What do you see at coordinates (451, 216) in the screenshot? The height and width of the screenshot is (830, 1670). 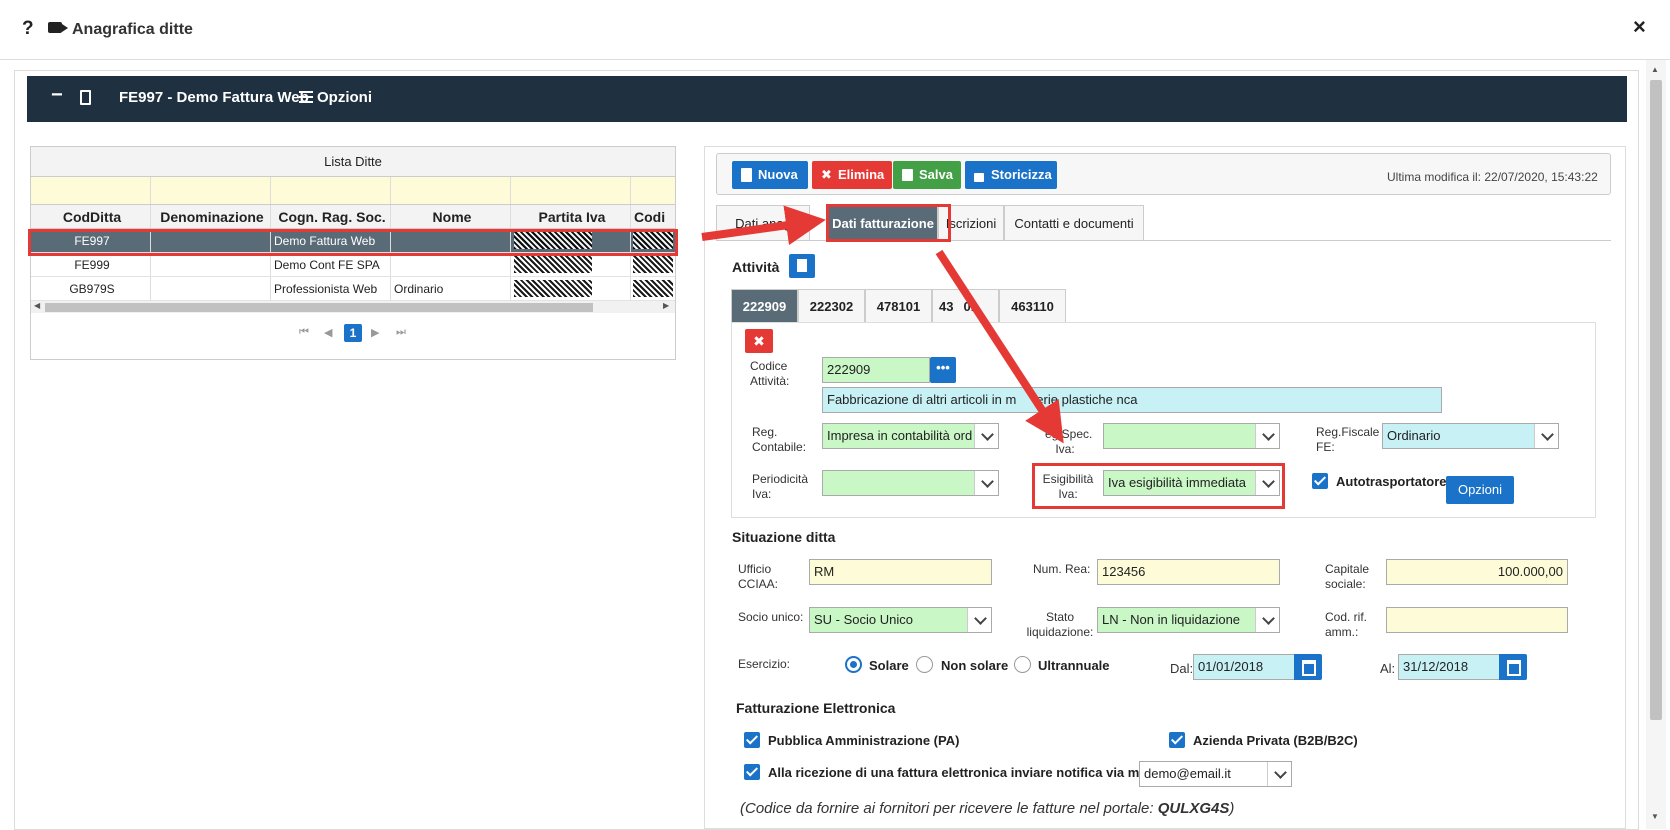 I see `col-nome: Nome` at bounding box center [451, 216].